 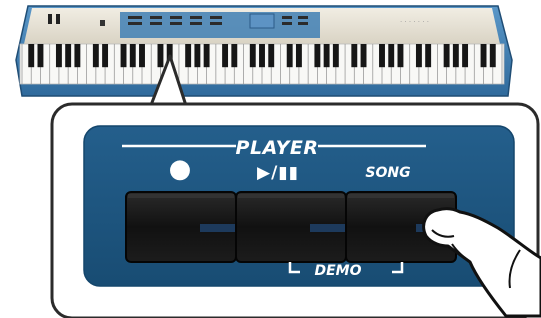 I want to click on play-pause-icon: ▶/▮▮, so click(x=278, y=173).